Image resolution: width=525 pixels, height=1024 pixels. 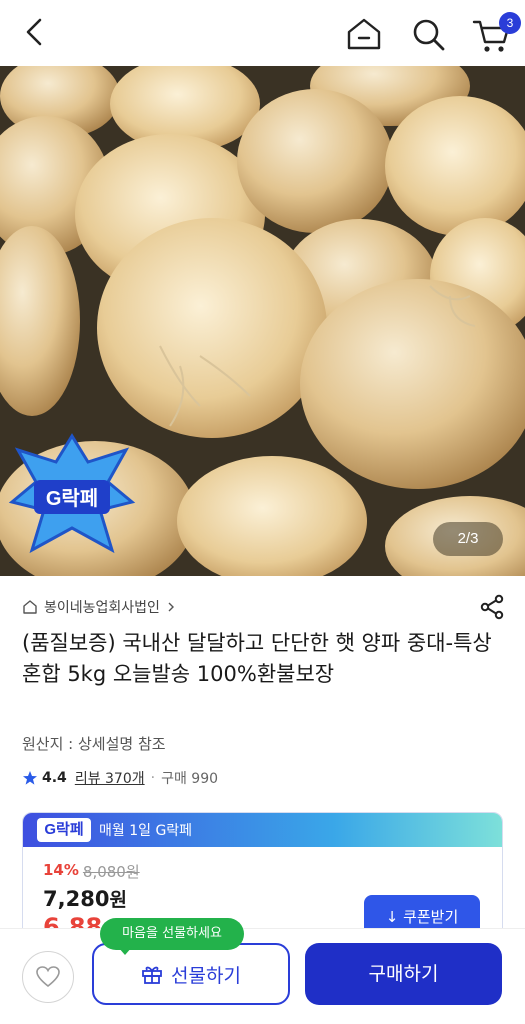 I want to click on home-icon, so click(x=364, y=34).